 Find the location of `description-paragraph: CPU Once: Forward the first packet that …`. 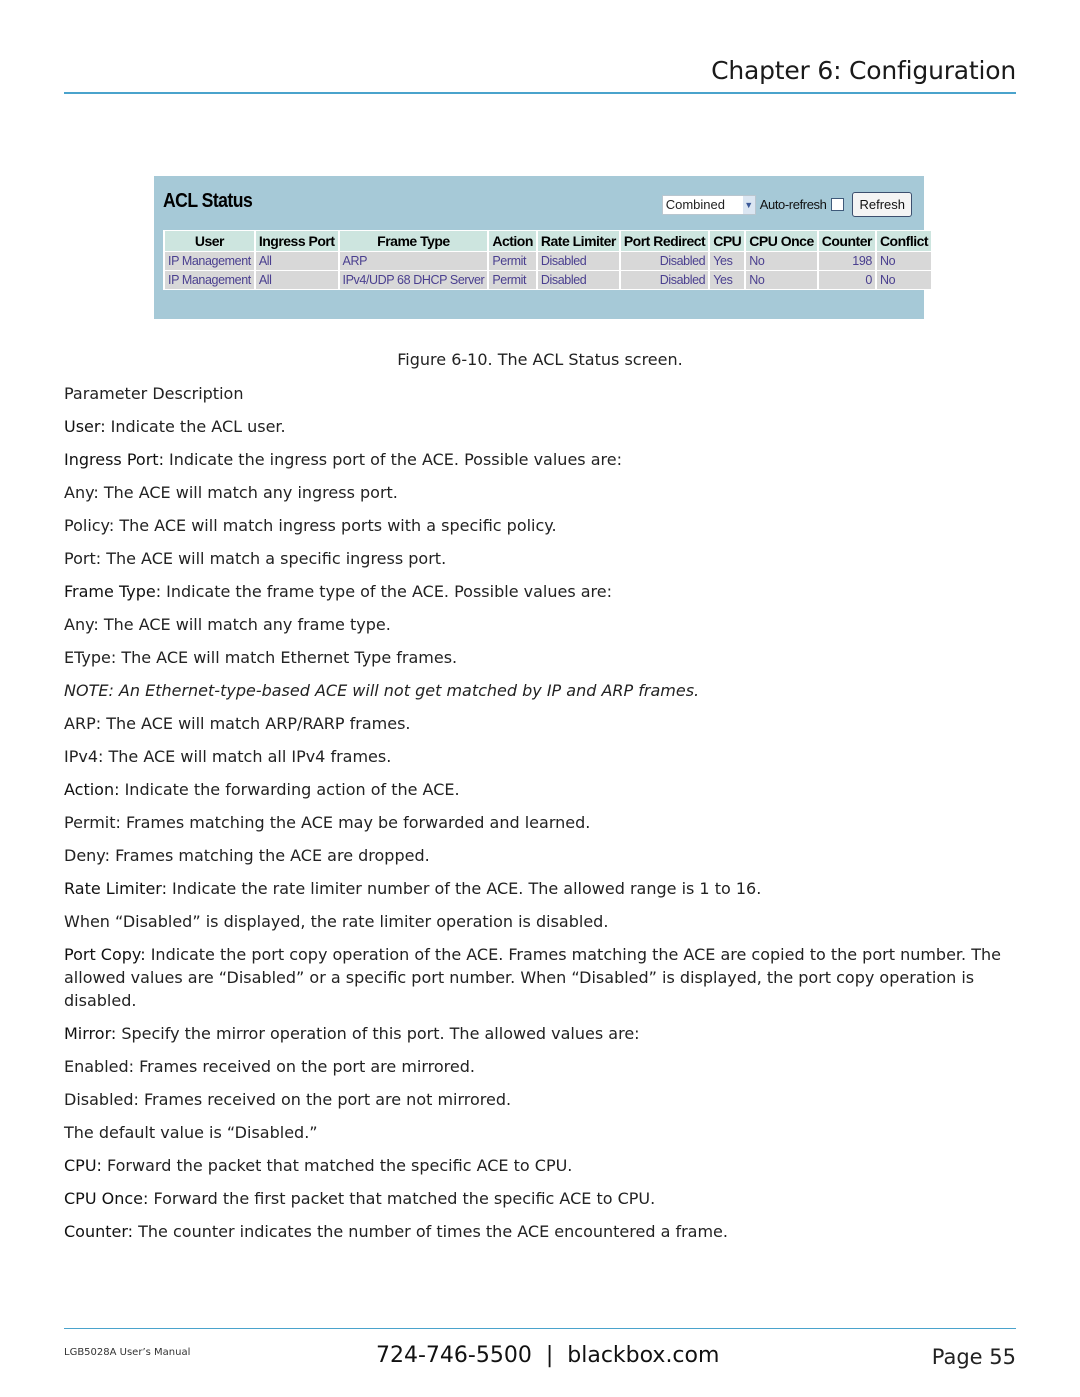

description-paragraph: CPU Once: Forward the first packet that … is located at coordinates (544, 1198).